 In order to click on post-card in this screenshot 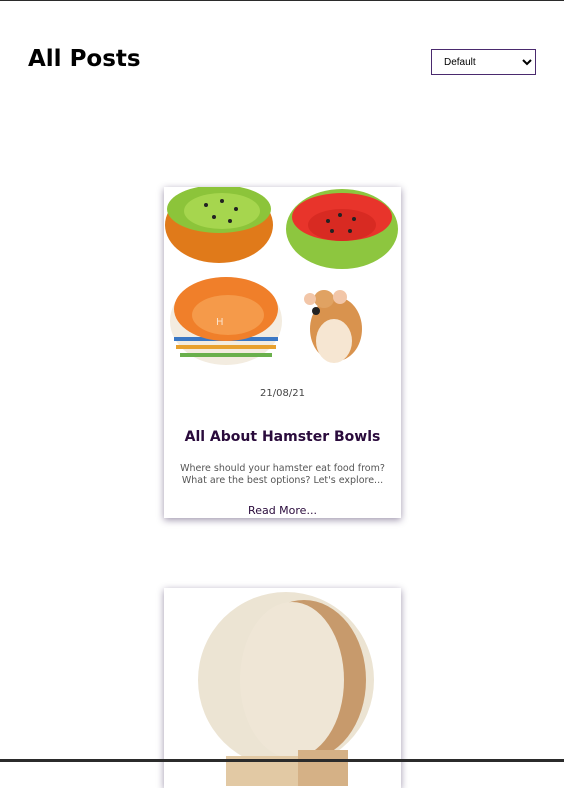, I will do `click(282, 688)`.